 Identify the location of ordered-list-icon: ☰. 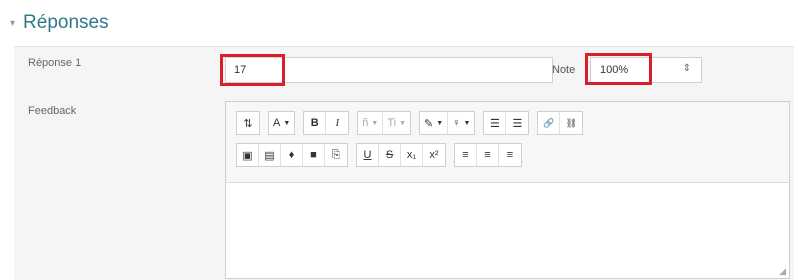
(517, 123).